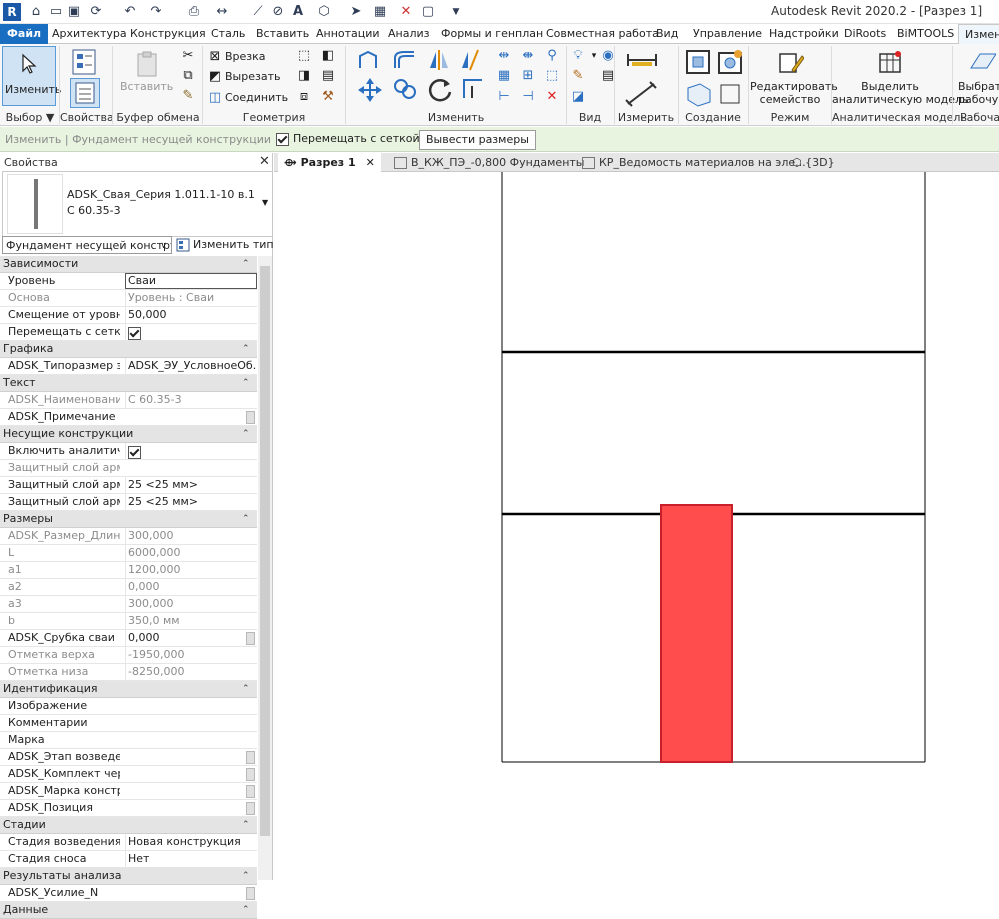 This screenshot has height=919, width=999. Describe the element at coordinates (348, 34) in the screenshot. I see `tab-annotate: Аннотации` at that location.